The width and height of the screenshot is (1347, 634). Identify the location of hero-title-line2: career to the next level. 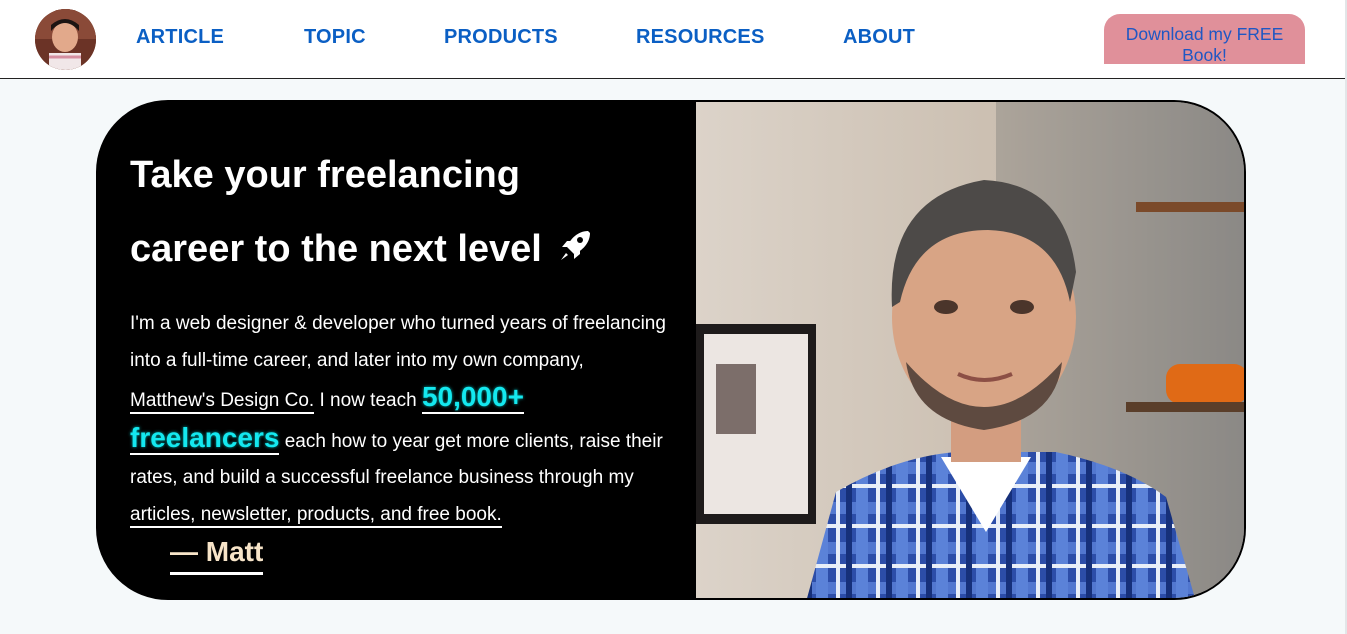
(336, 249).